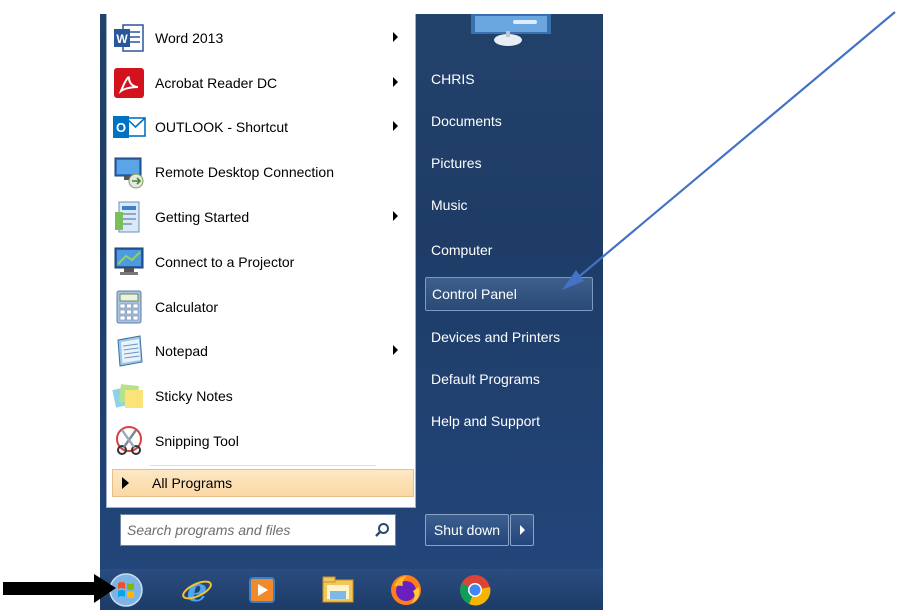 Image resolution: width=905 pixels, height=610 pixels. I want to click on search-input, so click(245, 530).